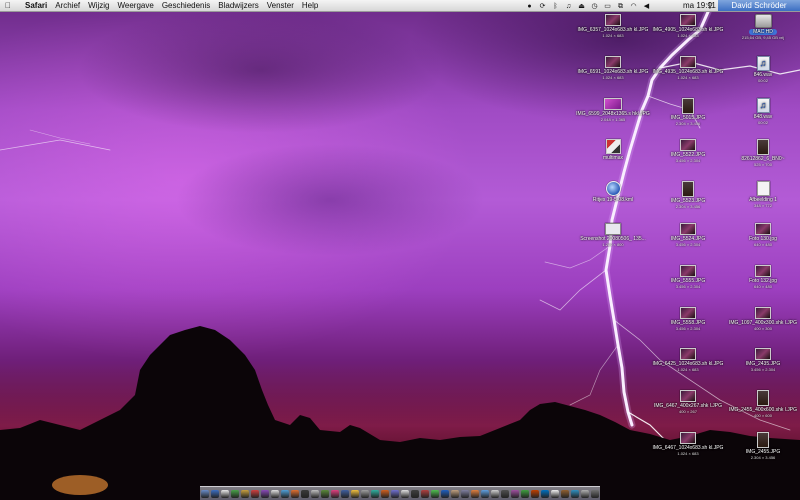 Image resolution: width=800 pixels, height=500 pixels. Describe the element at coordinates (310, 5) in the screenshot. I see `menu-help: Help` at that location.